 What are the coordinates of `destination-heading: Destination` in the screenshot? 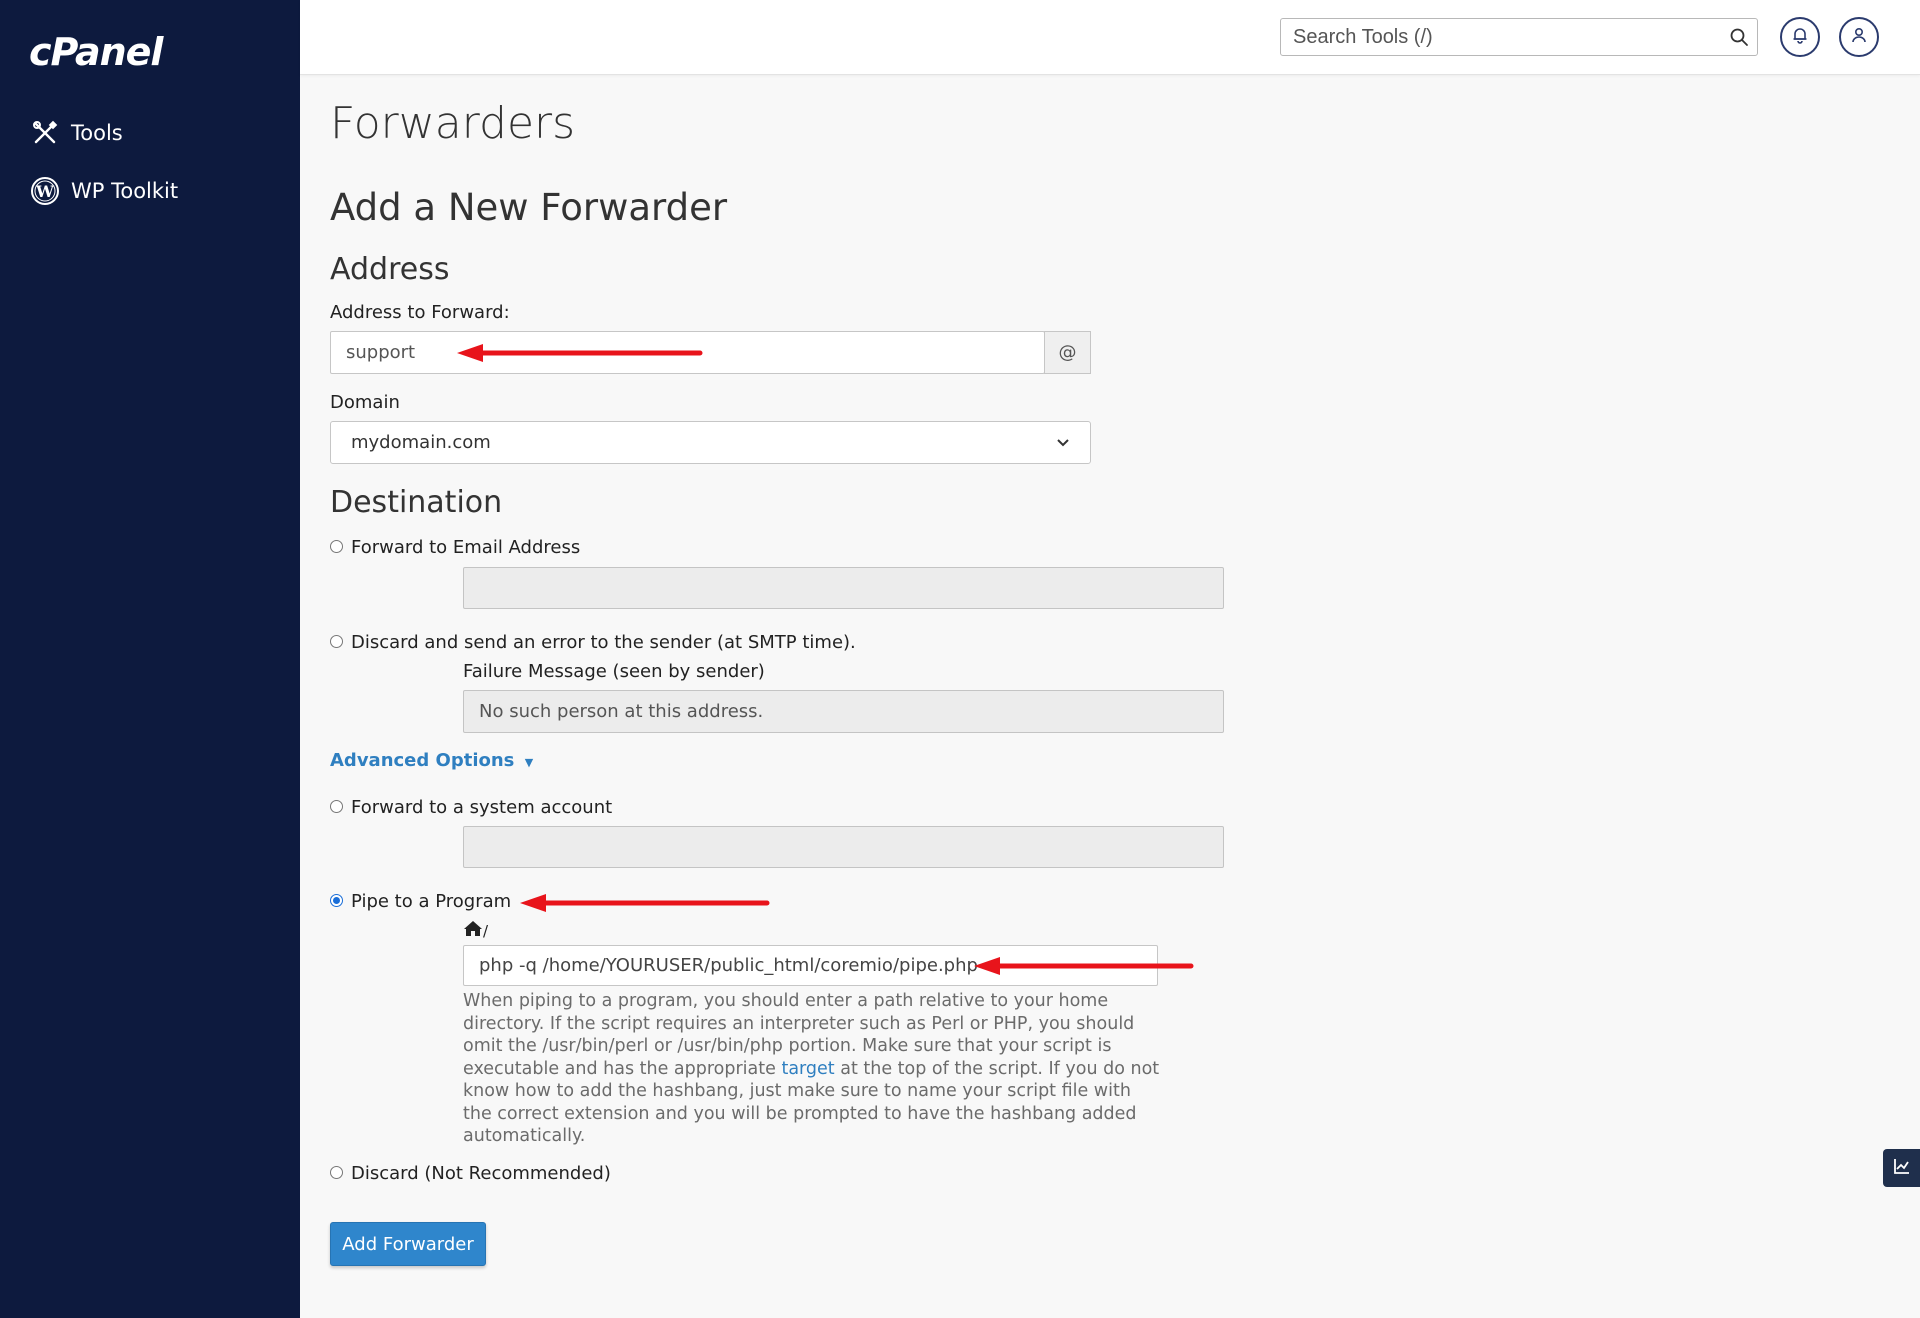 It's located at (416, 502).